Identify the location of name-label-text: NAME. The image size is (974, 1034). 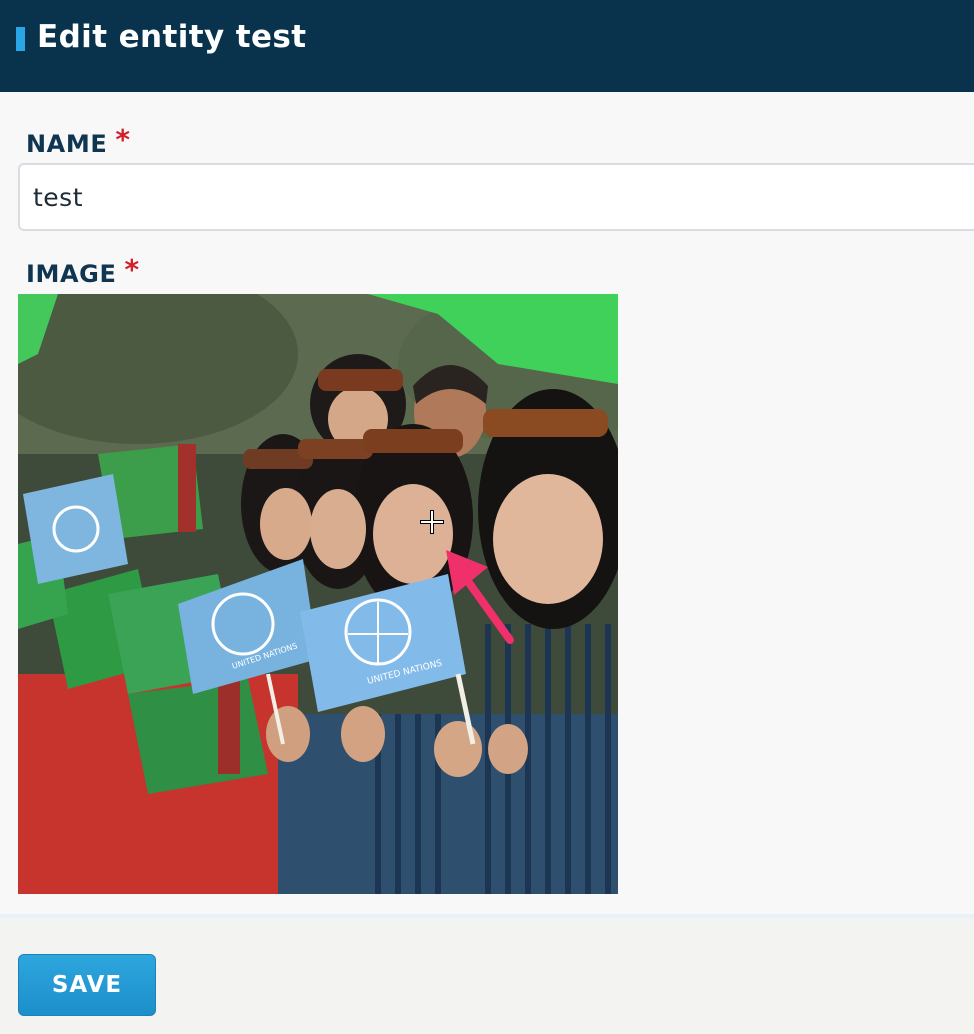
(67, 144).